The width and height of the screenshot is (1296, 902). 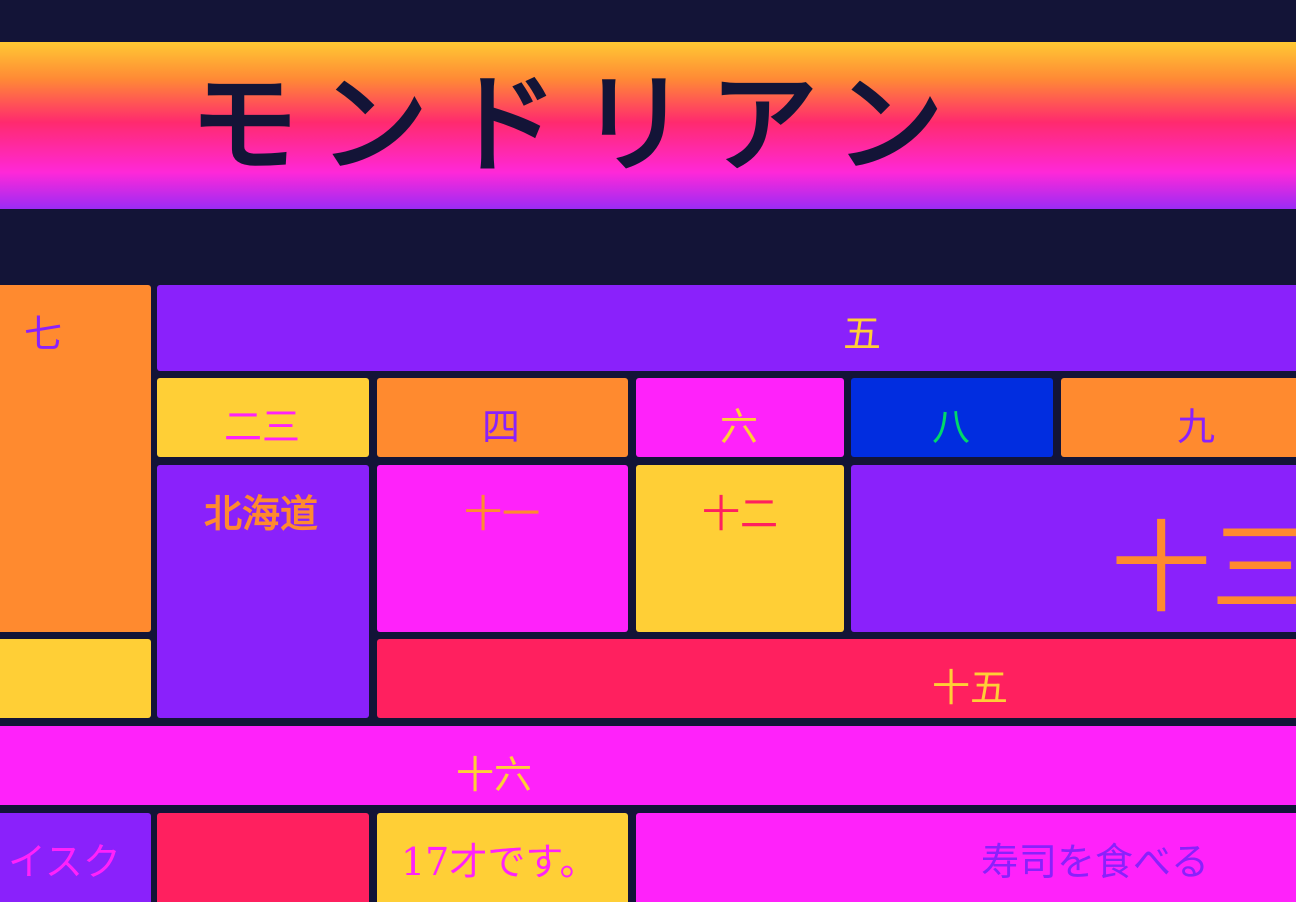 What do you see at coordinates (263, 857) in the screenshot?
I see `cell-red-empty` at bounding box center [263, 857].